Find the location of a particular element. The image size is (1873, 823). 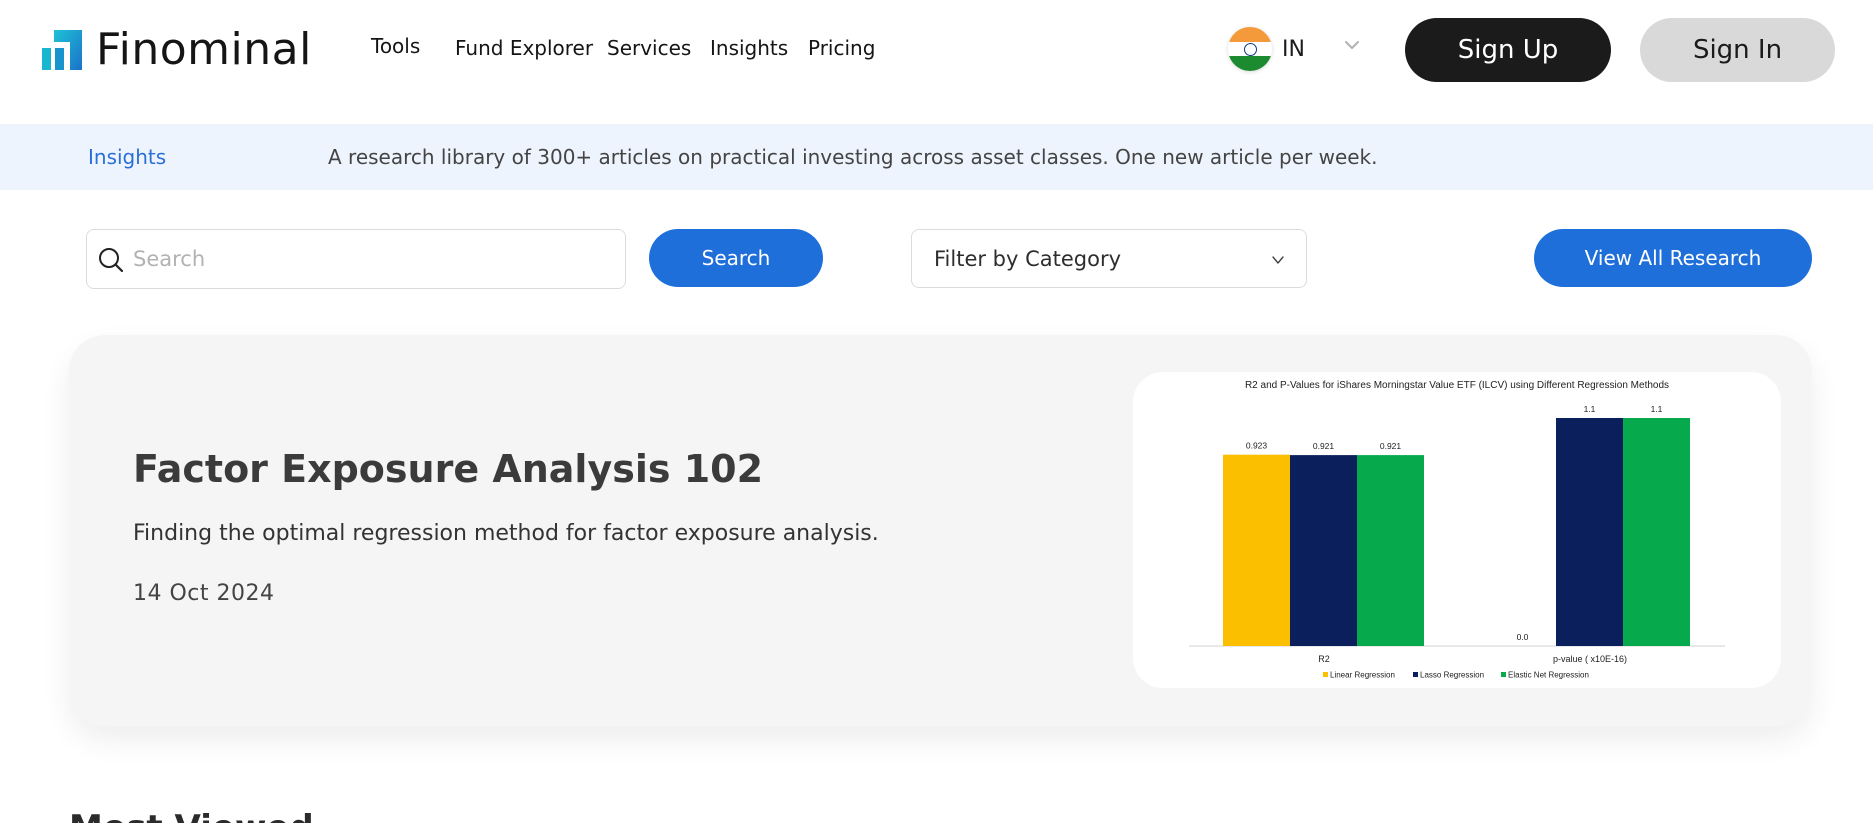

chart-data-label-1-0: 0.0 is located at coordinates (1523, 637).